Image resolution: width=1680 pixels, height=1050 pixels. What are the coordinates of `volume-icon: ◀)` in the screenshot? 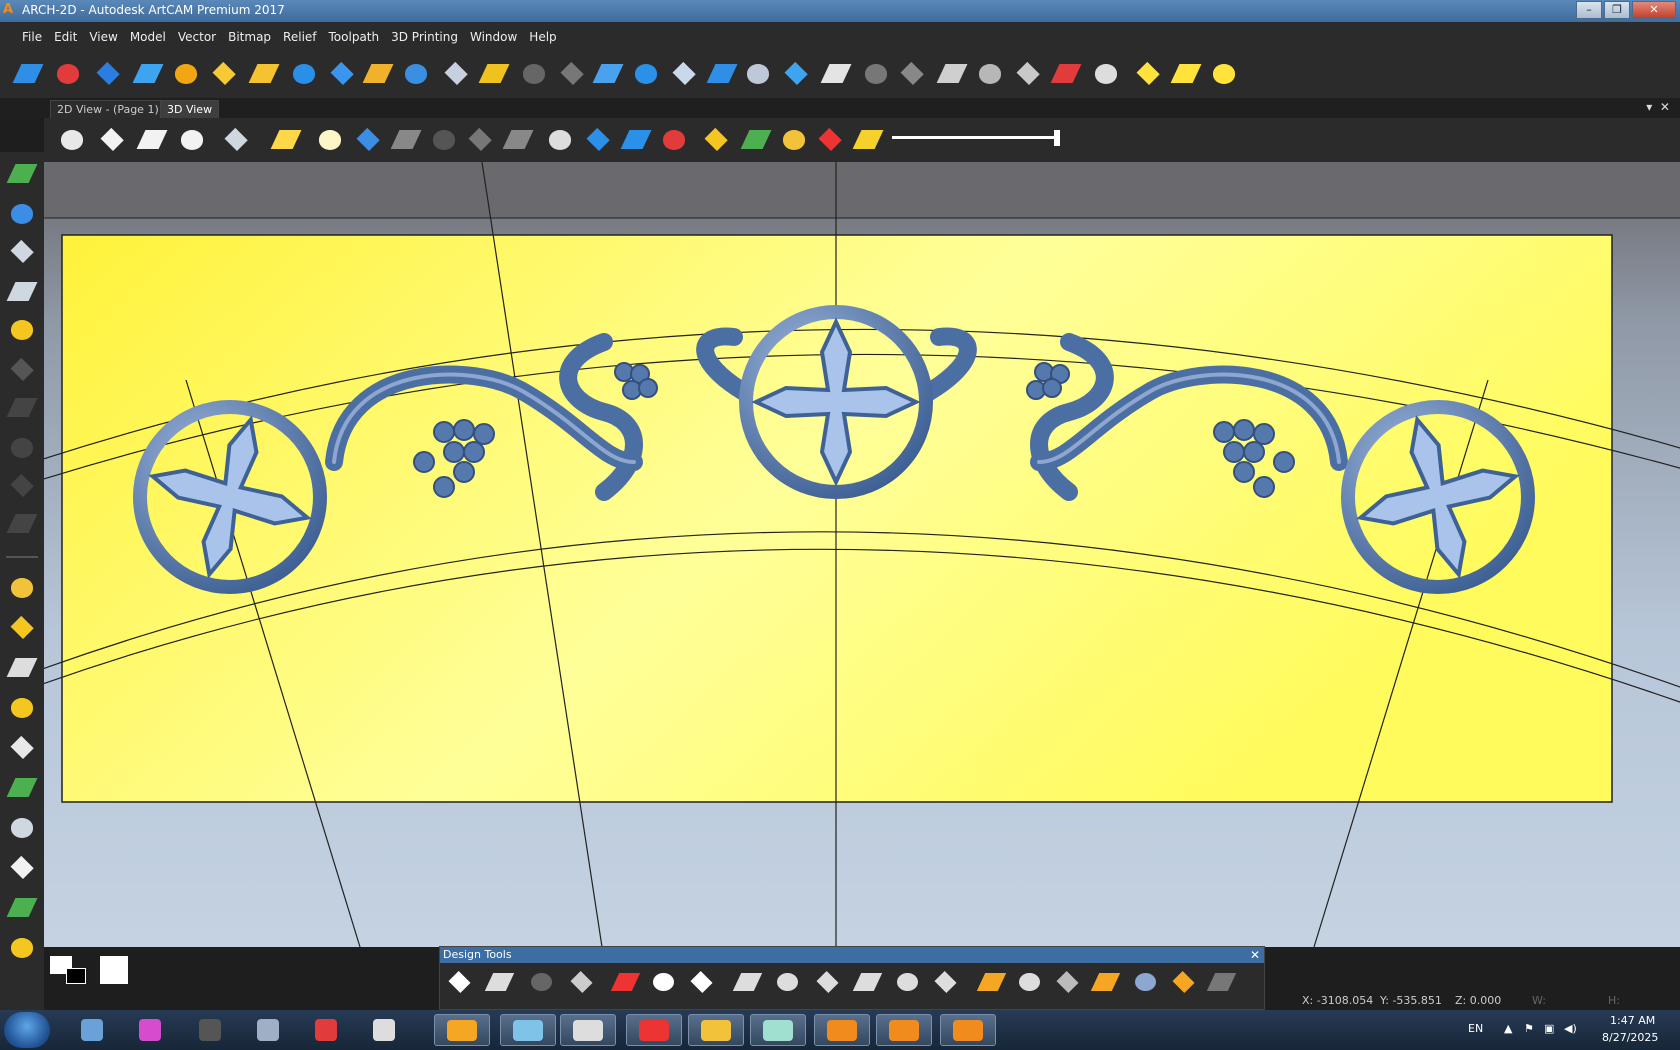 It's located at (1570, 1028).